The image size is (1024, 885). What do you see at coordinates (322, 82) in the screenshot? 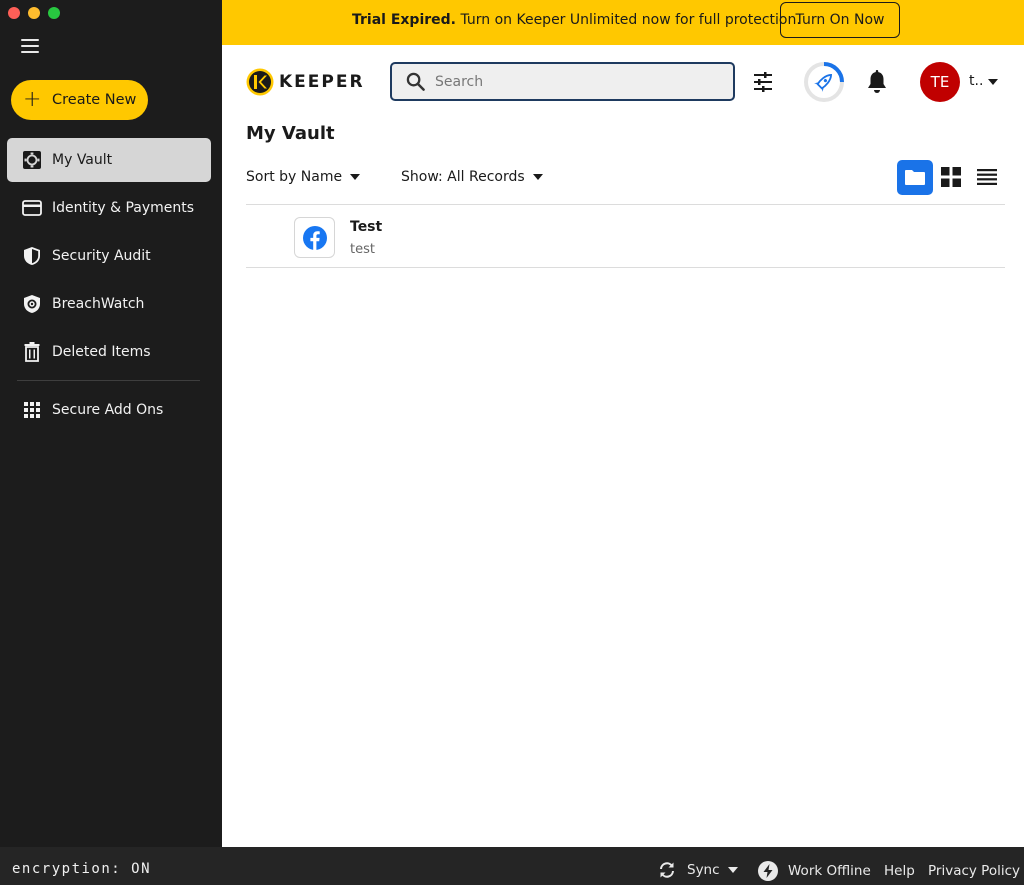
I see `logo-text: KEEPER` at bounding box center [322, 82].